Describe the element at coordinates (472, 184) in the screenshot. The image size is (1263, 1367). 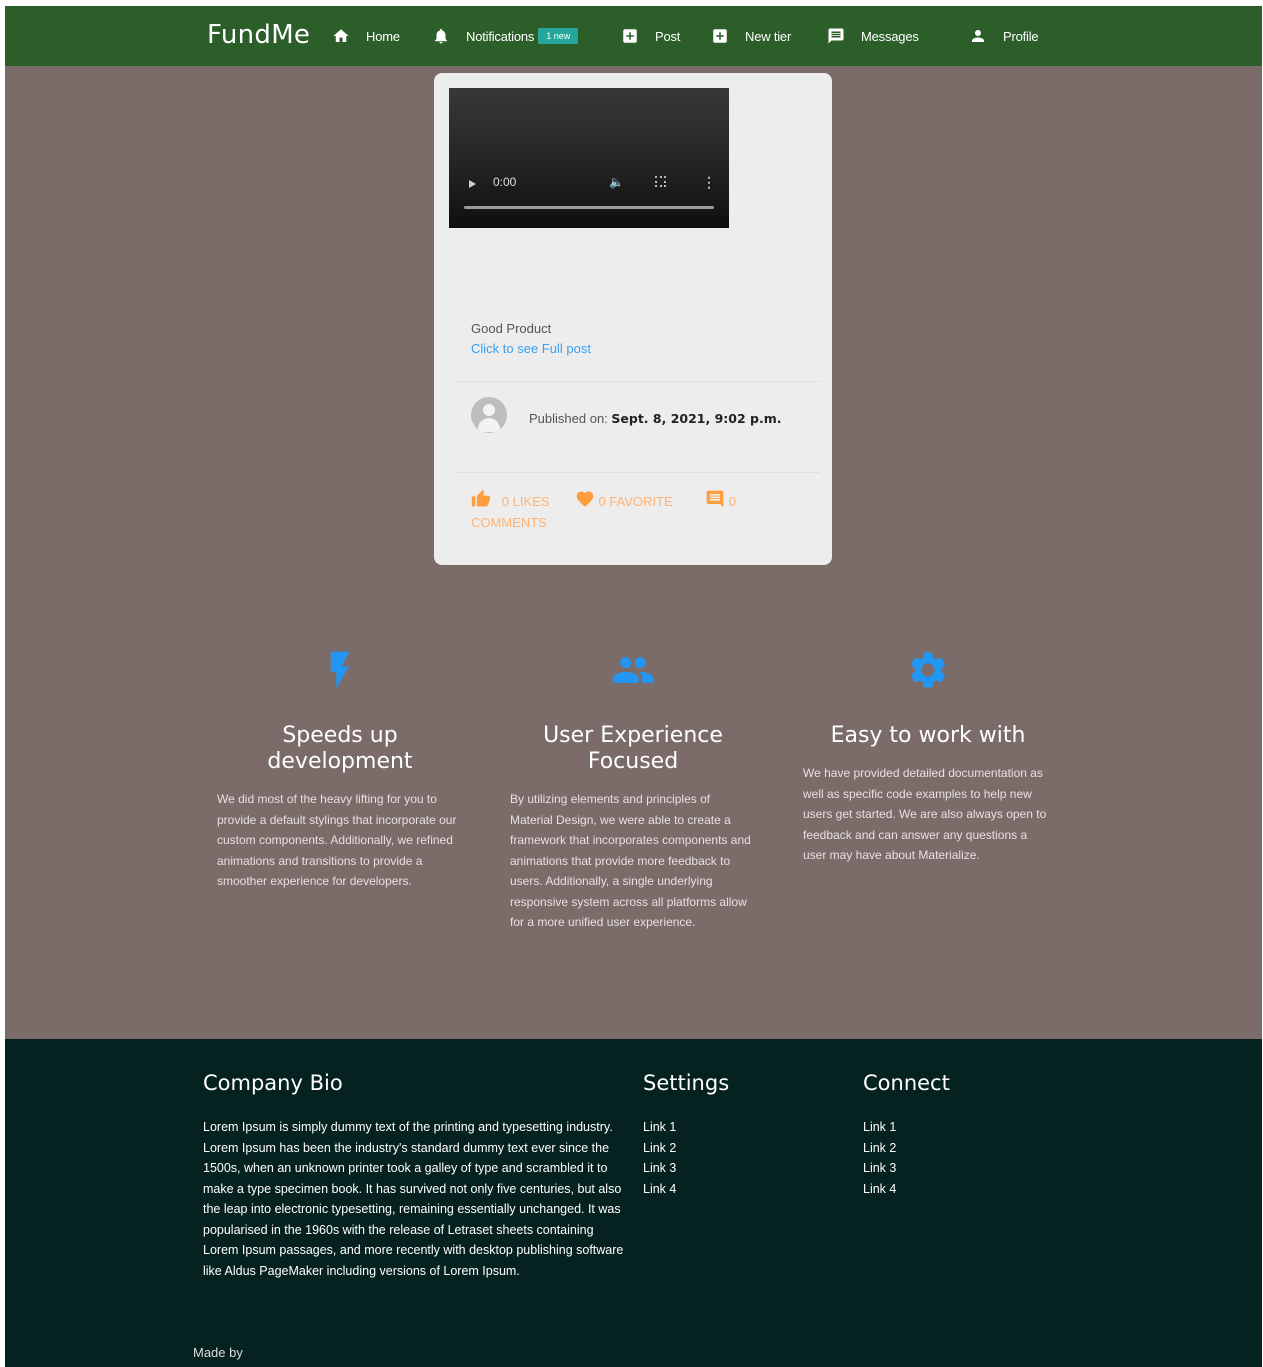
I see `play-icon` at that location.